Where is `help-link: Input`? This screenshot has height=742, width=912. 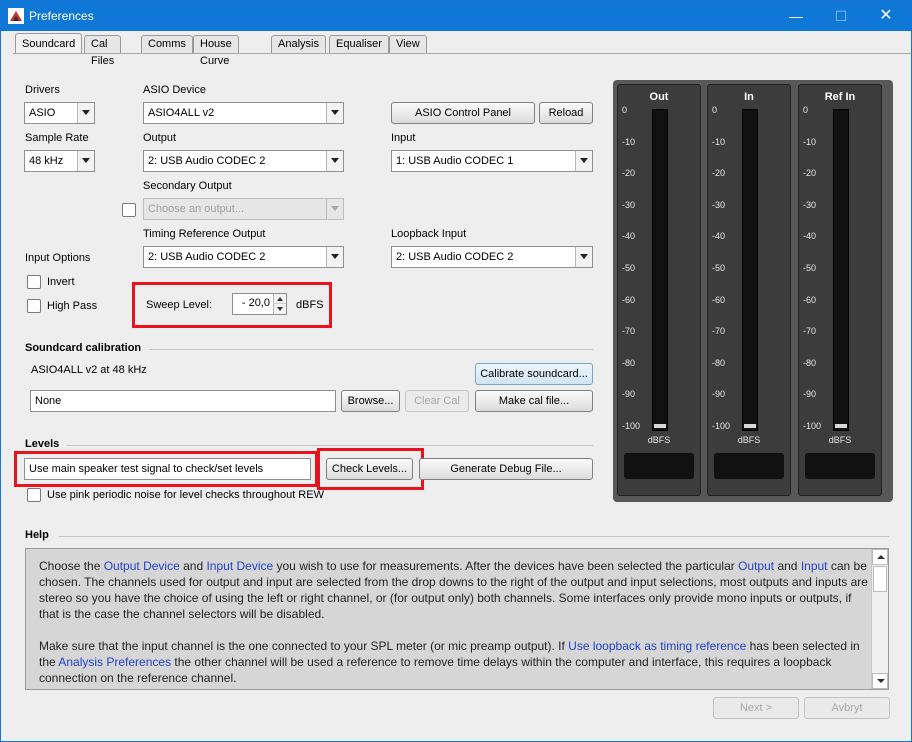 help-link: Input is located at coordinates (814, 566).